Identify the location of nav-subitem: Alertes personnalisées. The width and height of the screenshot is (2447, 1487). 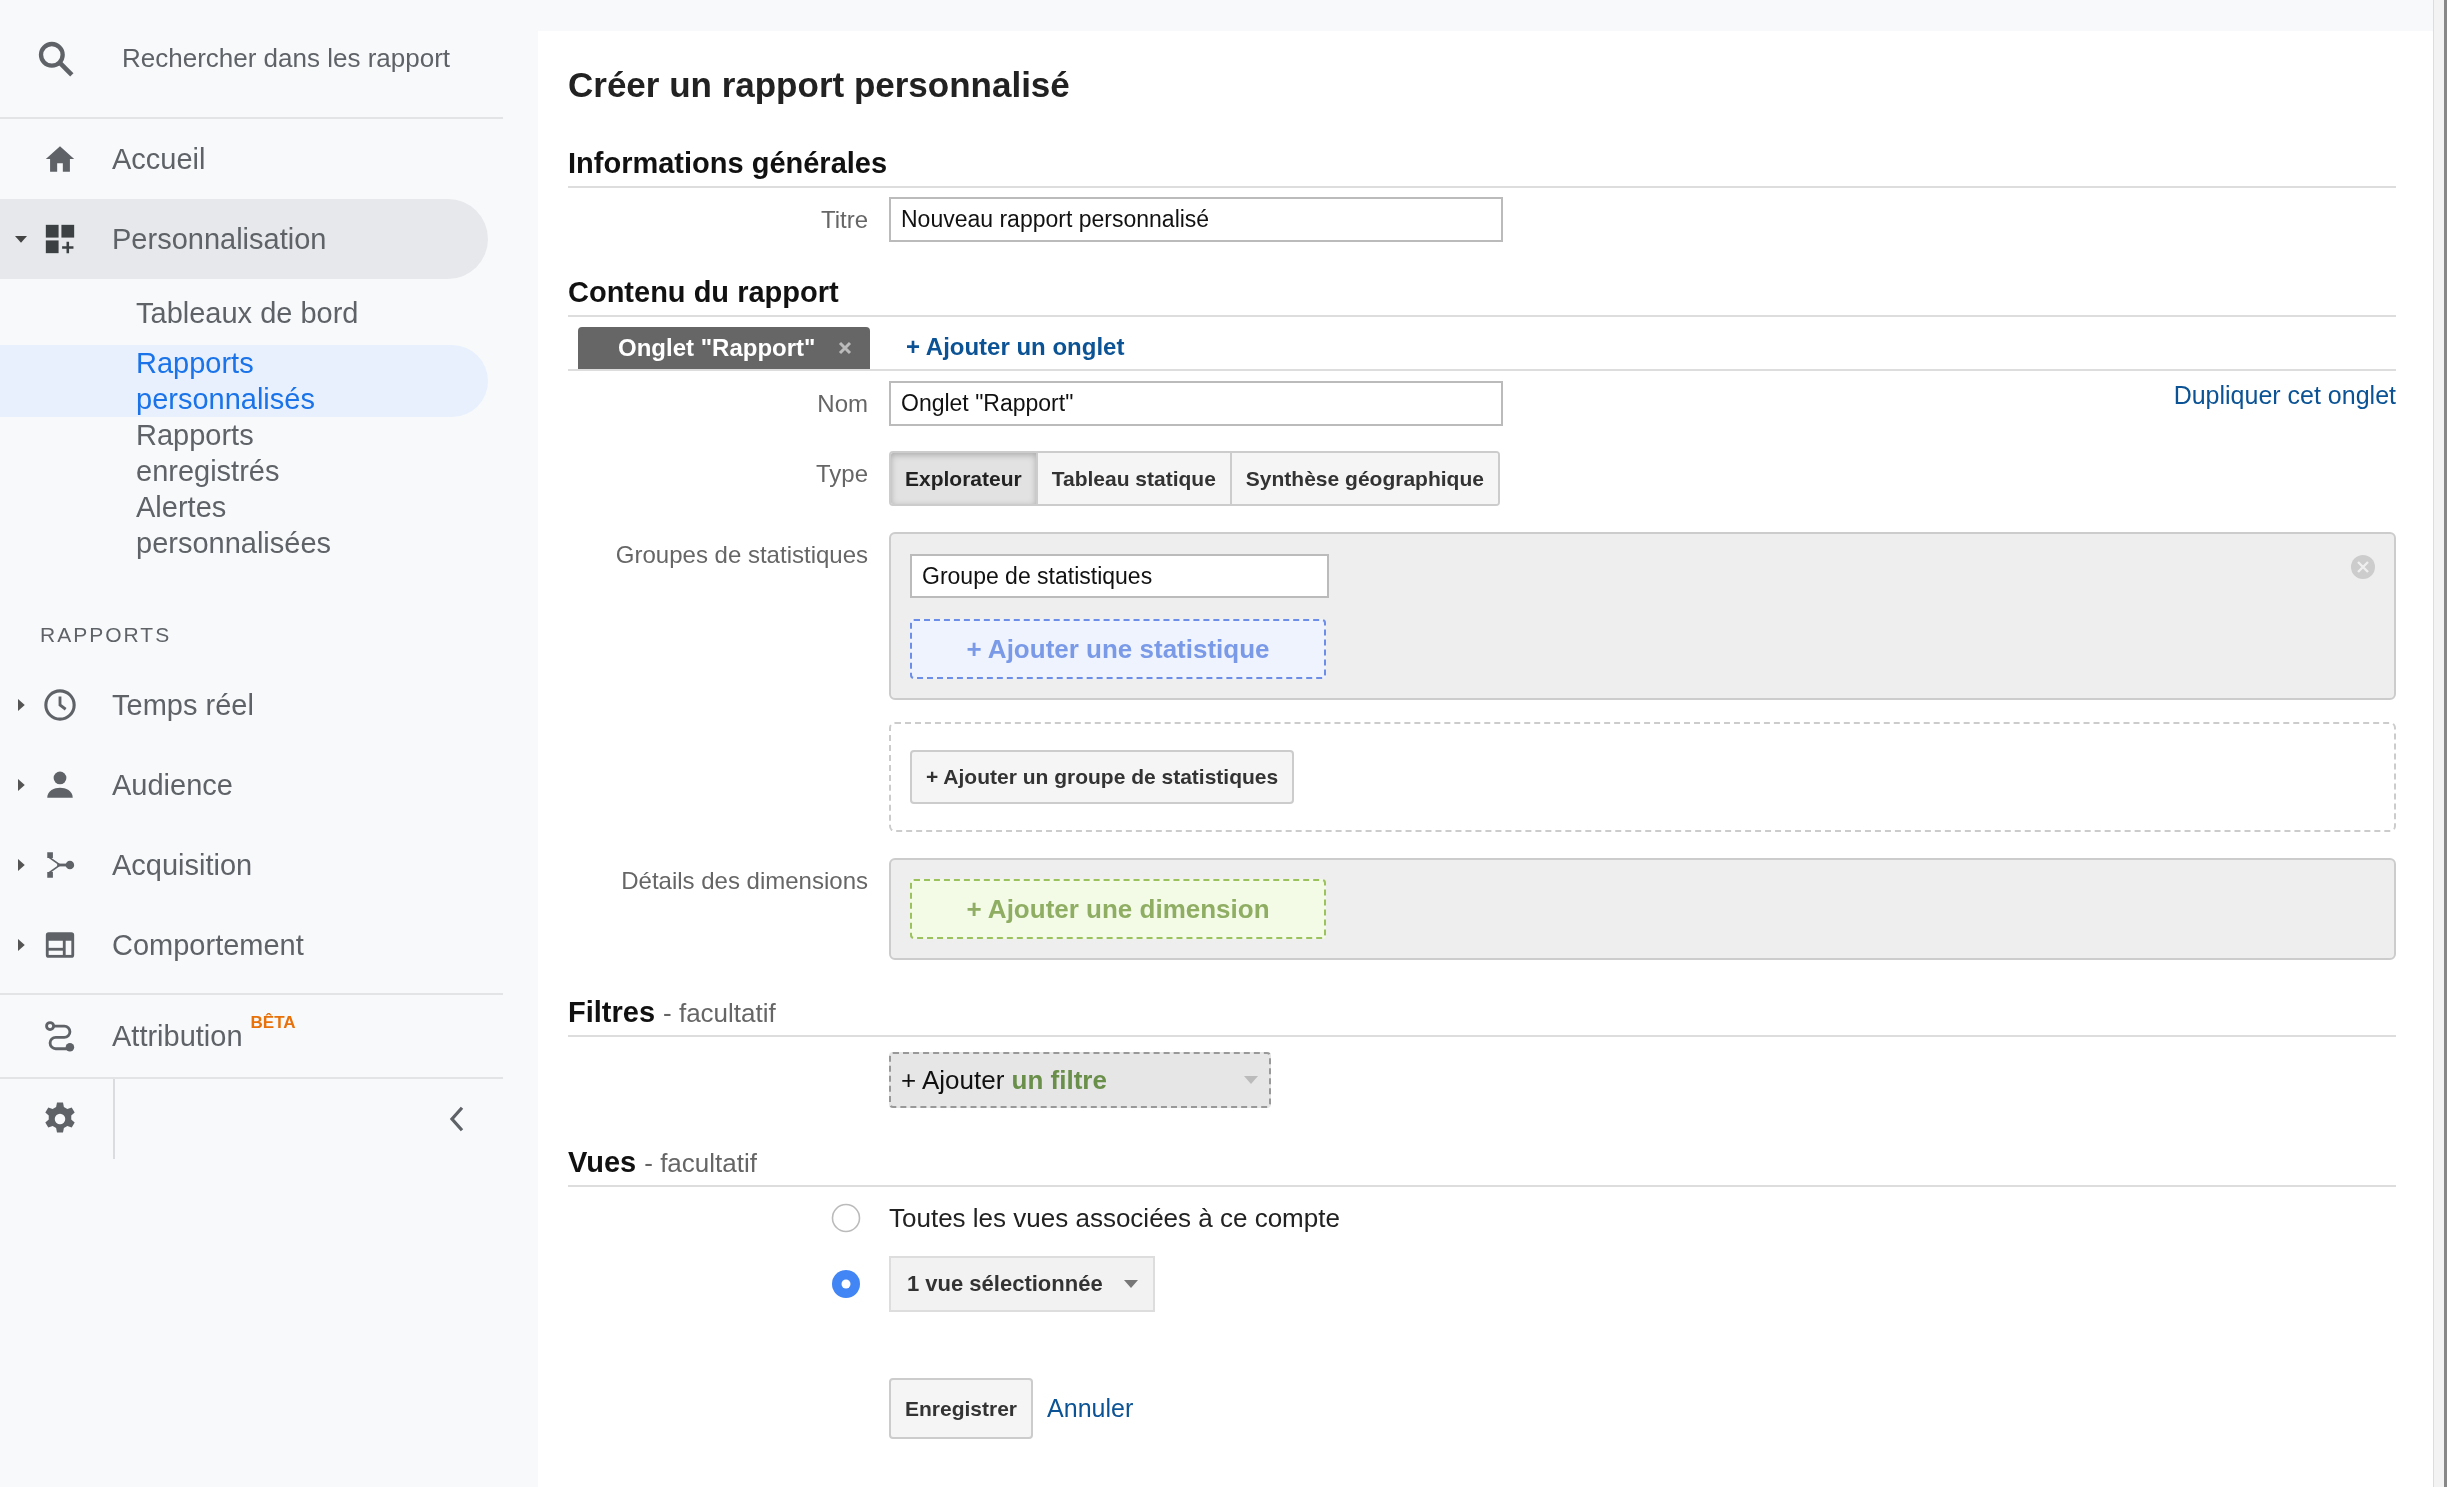
(244, 525).